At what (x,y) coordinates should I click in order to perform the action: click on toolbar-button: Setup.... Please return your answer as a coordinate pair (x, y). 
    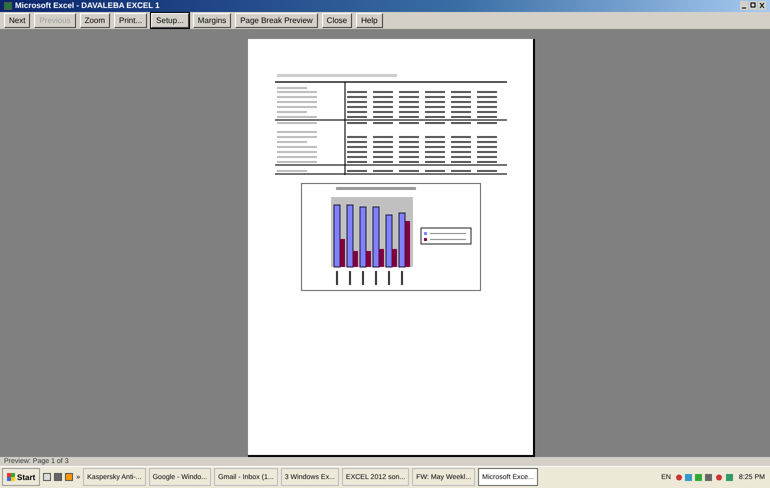
    Looking at the image, I should click on (170, 20).